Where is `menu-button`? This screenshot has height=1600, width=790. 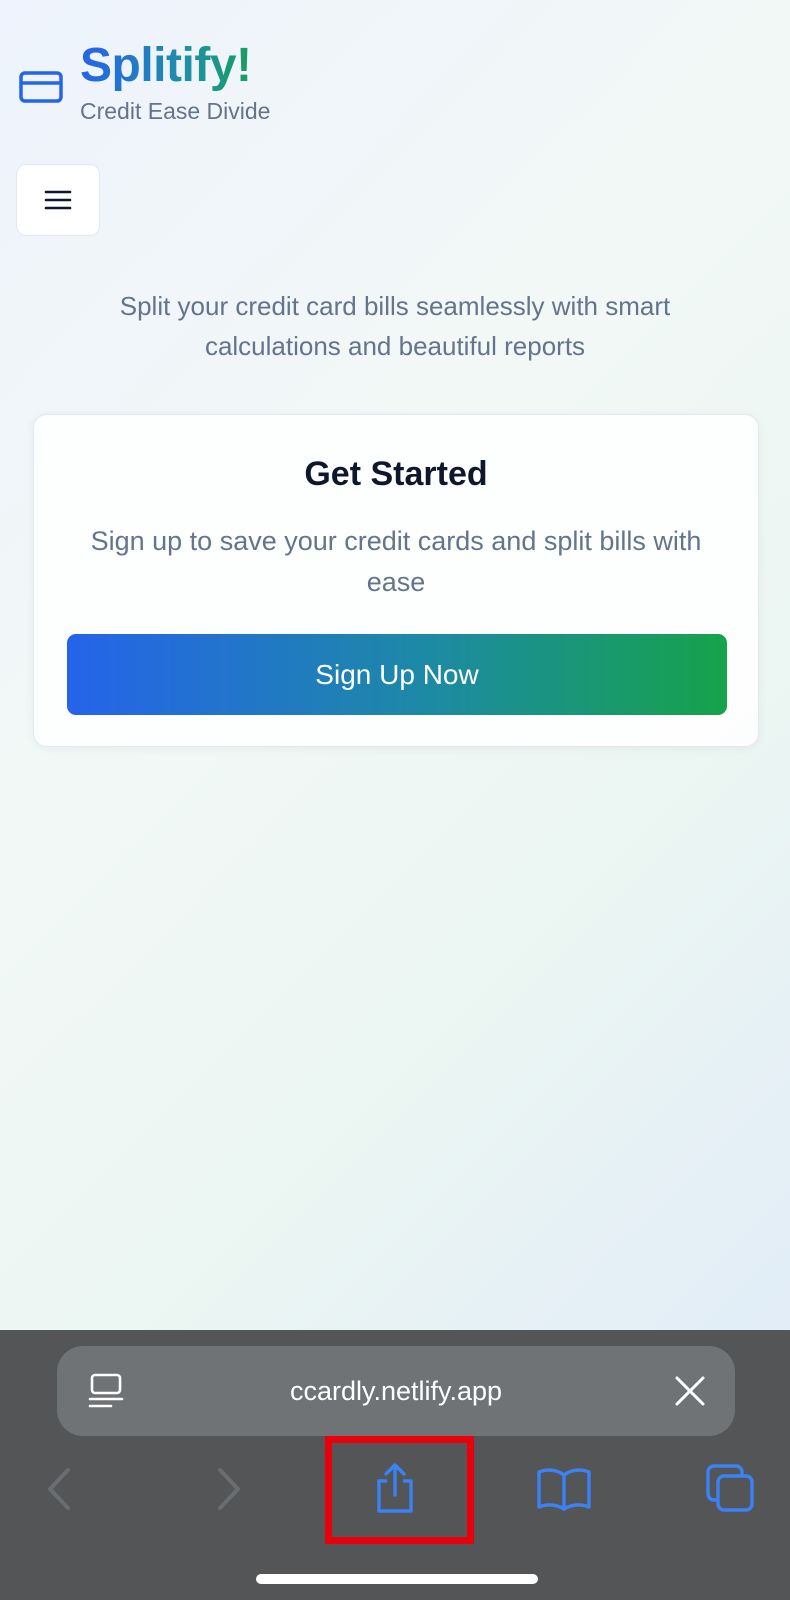 menu-button is located at coordinates (58, 200).